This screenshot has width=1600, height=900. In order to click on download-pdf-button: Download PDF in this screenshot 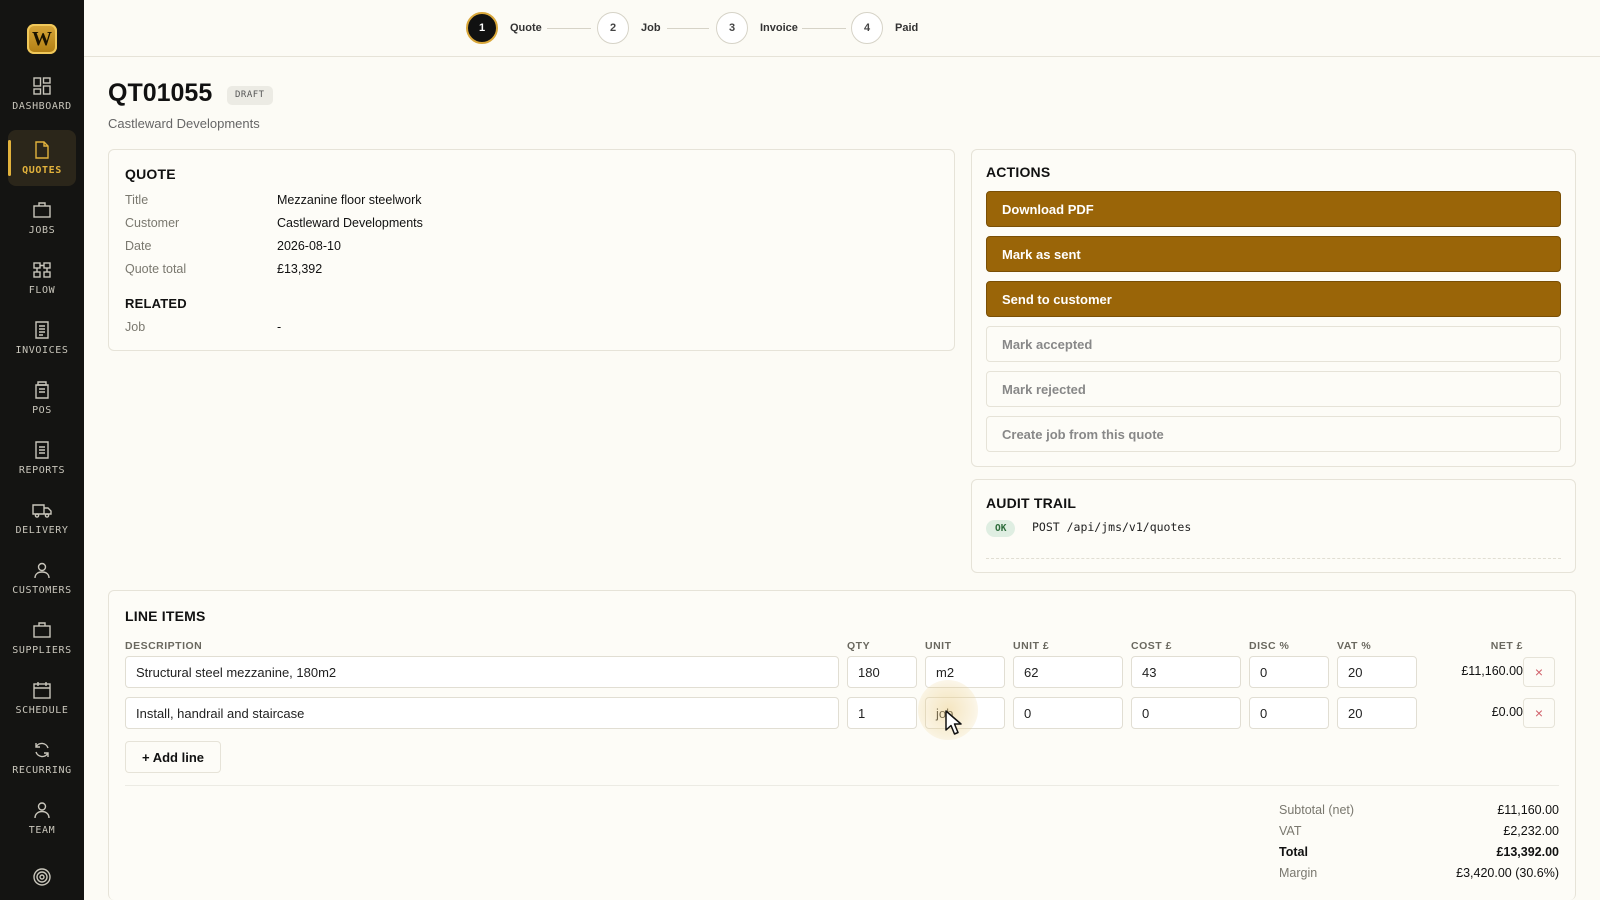, I will do `click(1273, 209)`.